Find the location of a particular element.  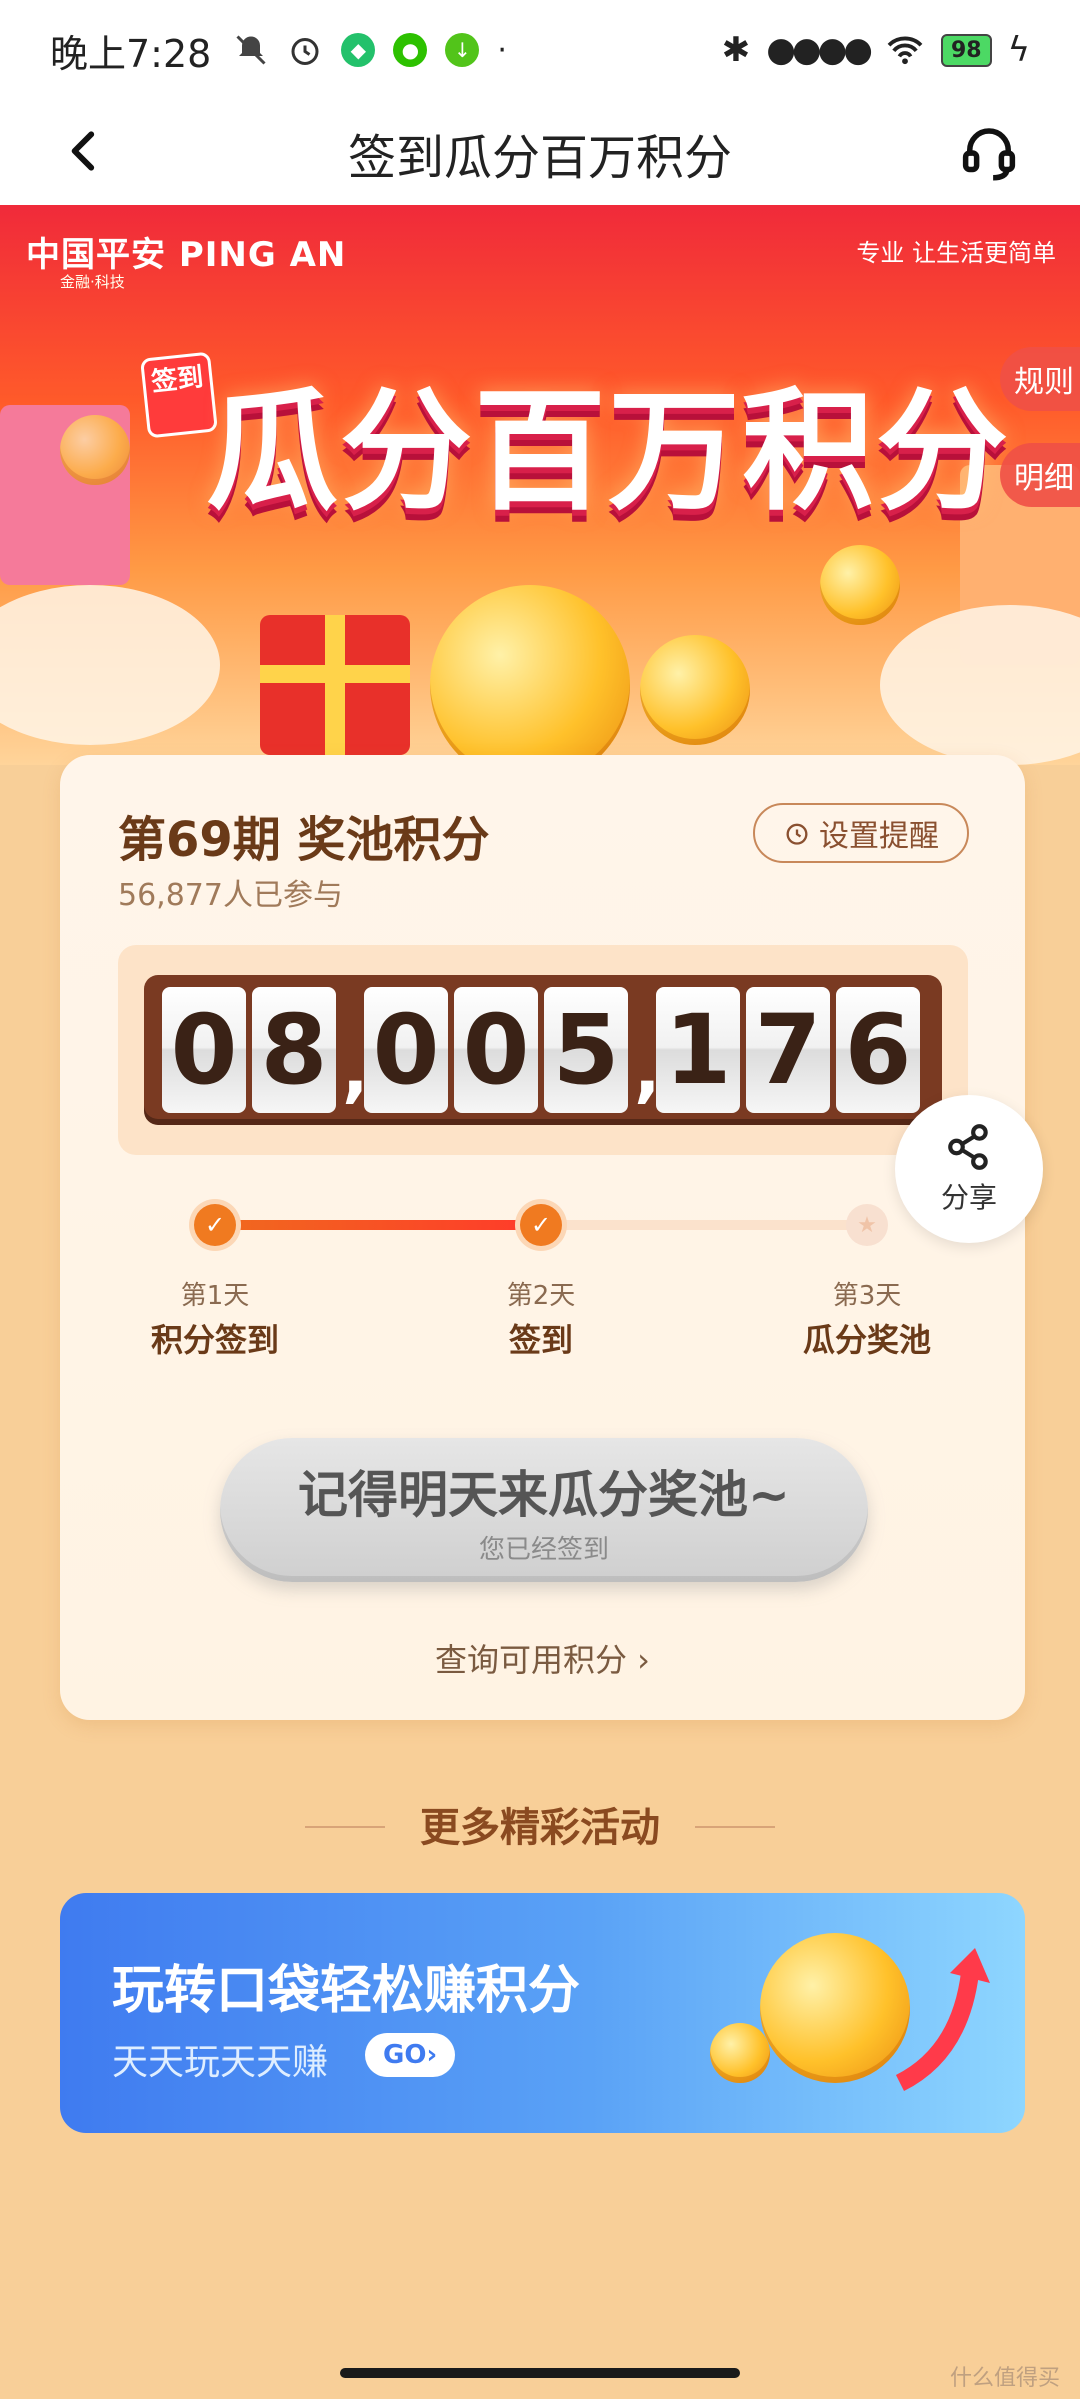

share-button: 分享 is located at coordinates (969, 1169).